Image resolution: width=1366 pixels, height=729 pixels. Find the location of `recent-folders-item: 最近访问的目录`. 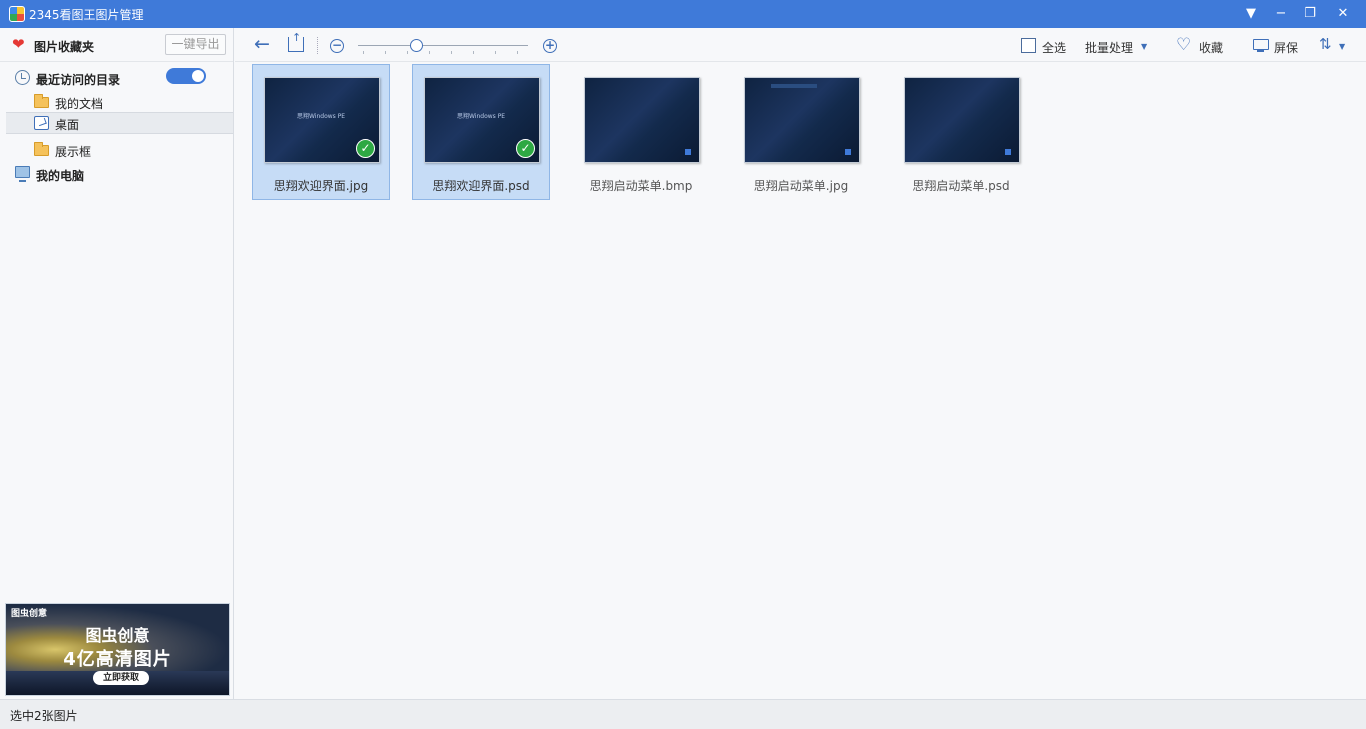

recent-folders-item: 最近访问的目录 is located at coordinates (119, 78).